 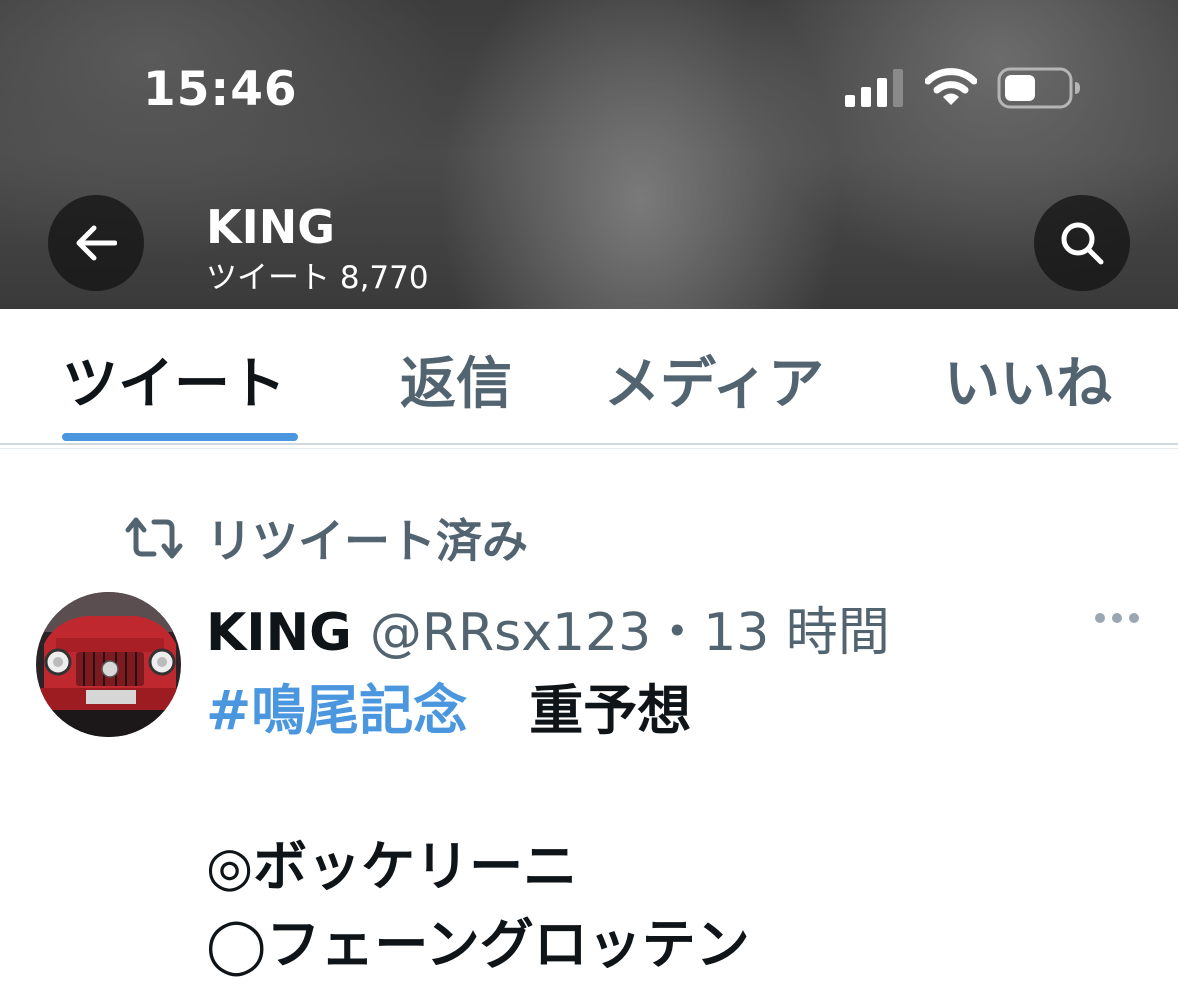 I want to click on hashtag-link: #鳴尾記念, so click(x=336, y=710).